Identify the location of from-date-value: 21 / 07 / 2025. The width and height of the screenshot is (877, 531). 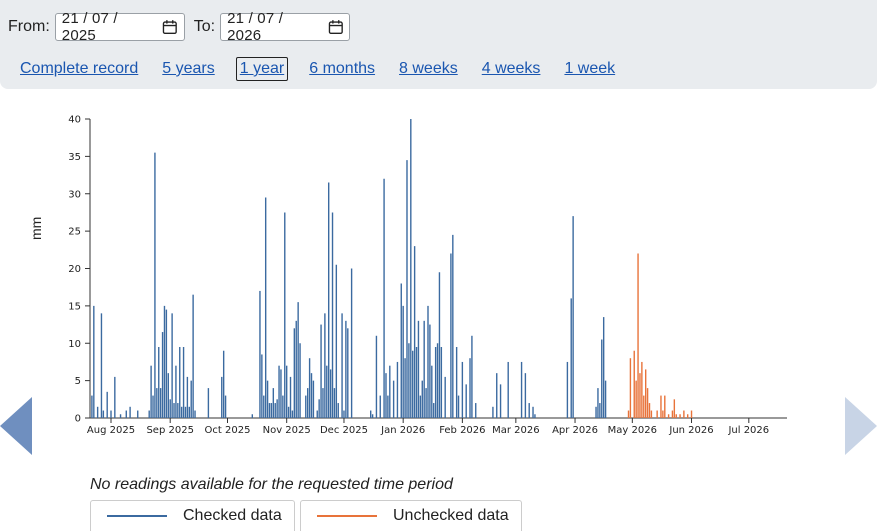
(89, 27).